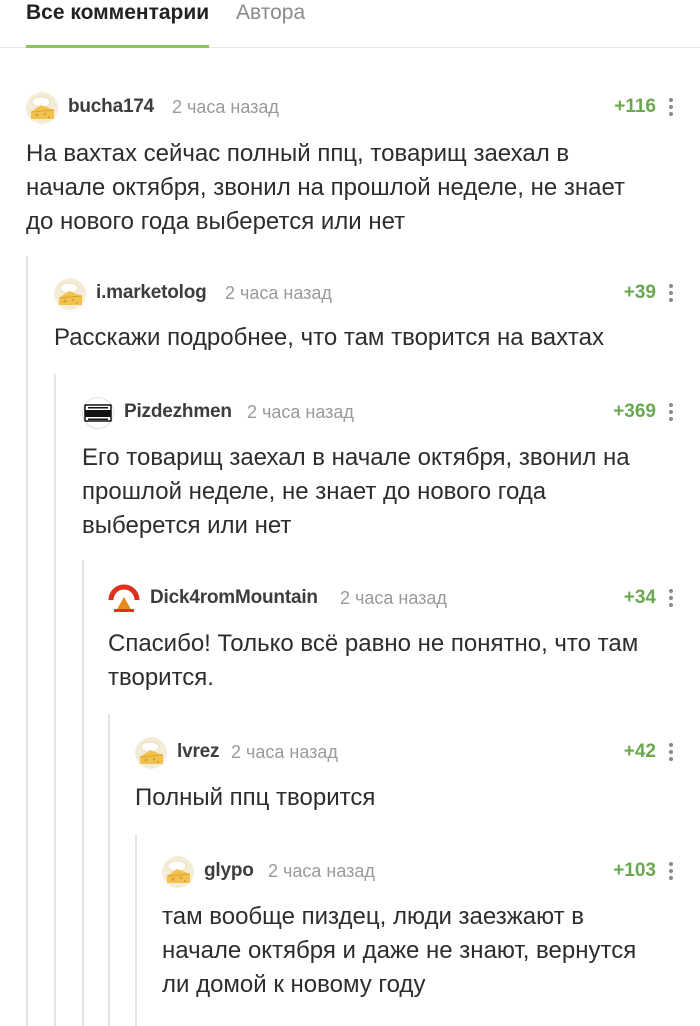 The image size is (700, 1026). I want to click on comment-header: Dick4romMountain 2 часа назад +34, so click(404, 600).